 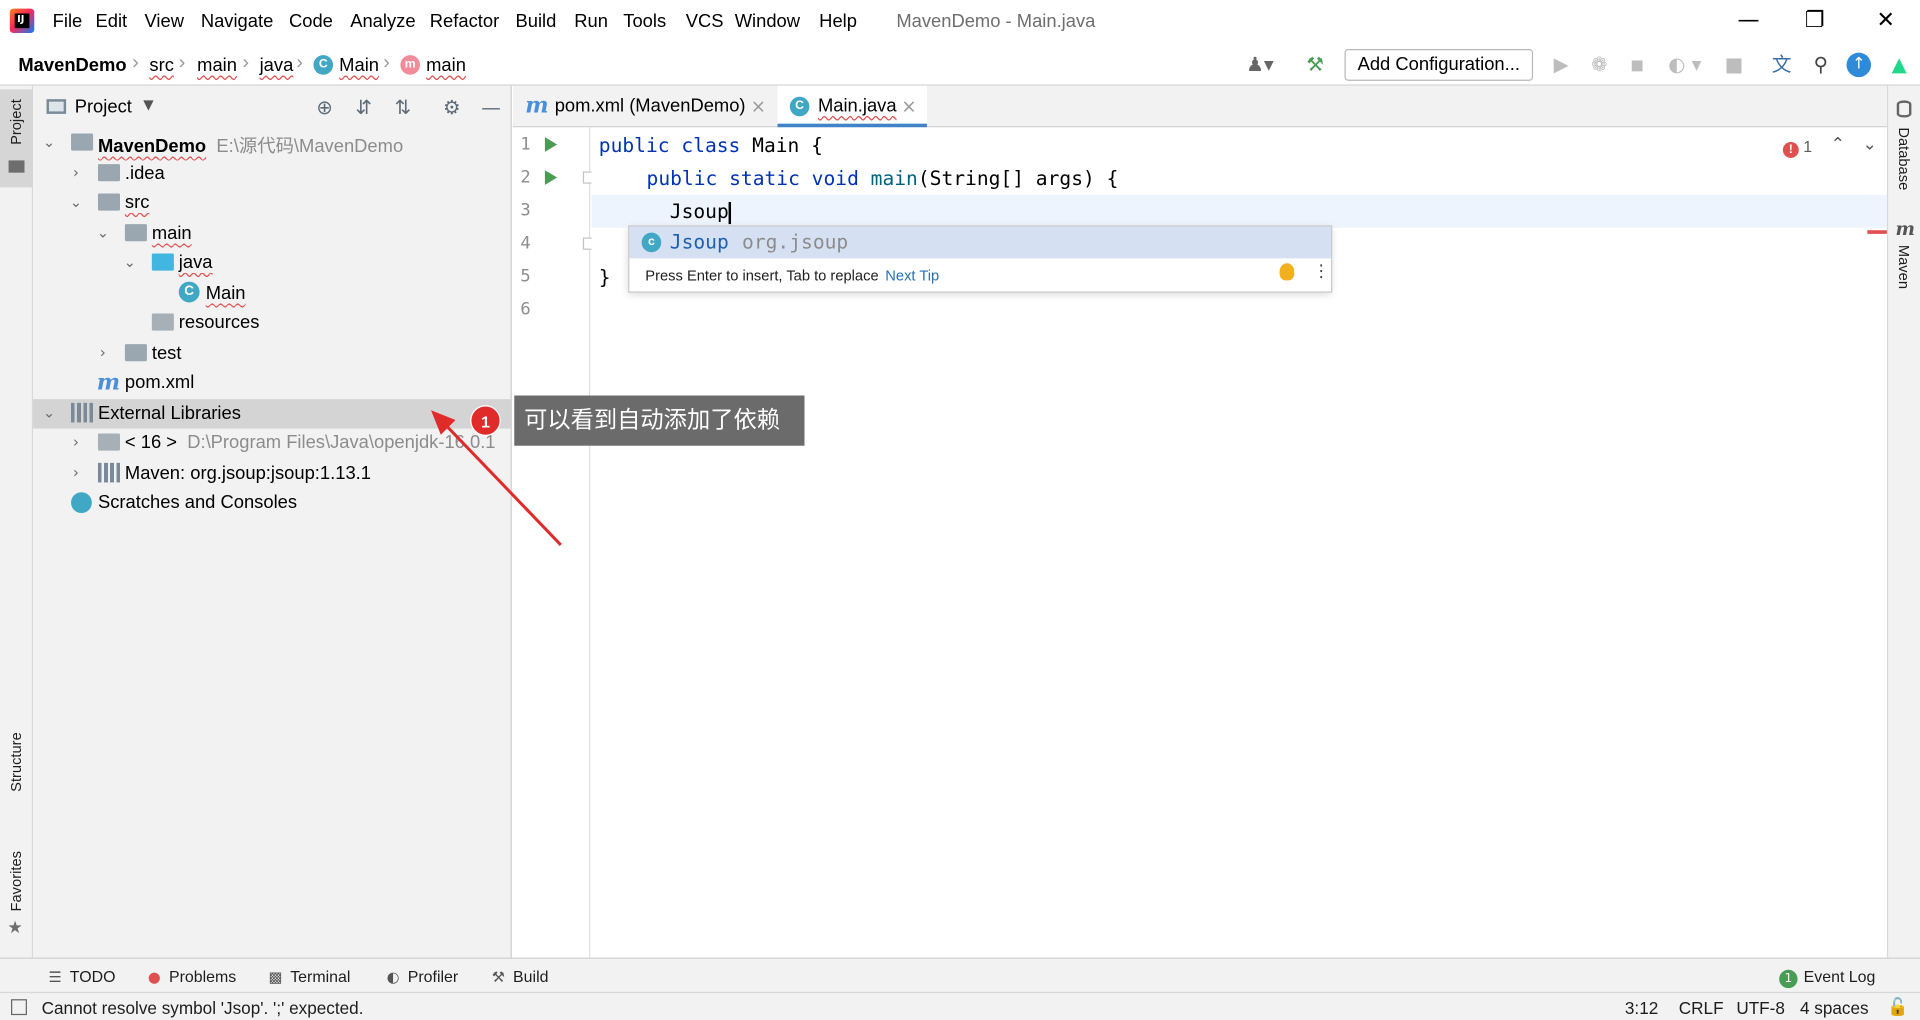 What do you see at coordinates (68, 21) in the screenshot?
I see `menu-file: File` at bounding box center [68, 21].